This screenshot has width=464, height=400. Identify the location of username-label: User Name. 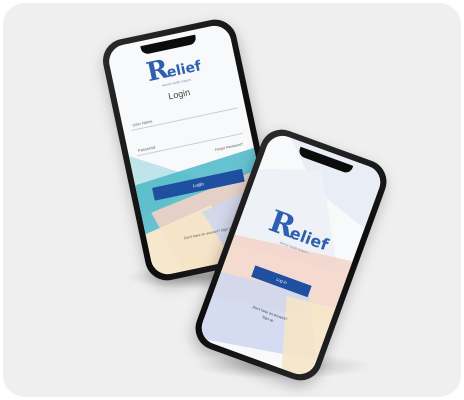
(142, 123).